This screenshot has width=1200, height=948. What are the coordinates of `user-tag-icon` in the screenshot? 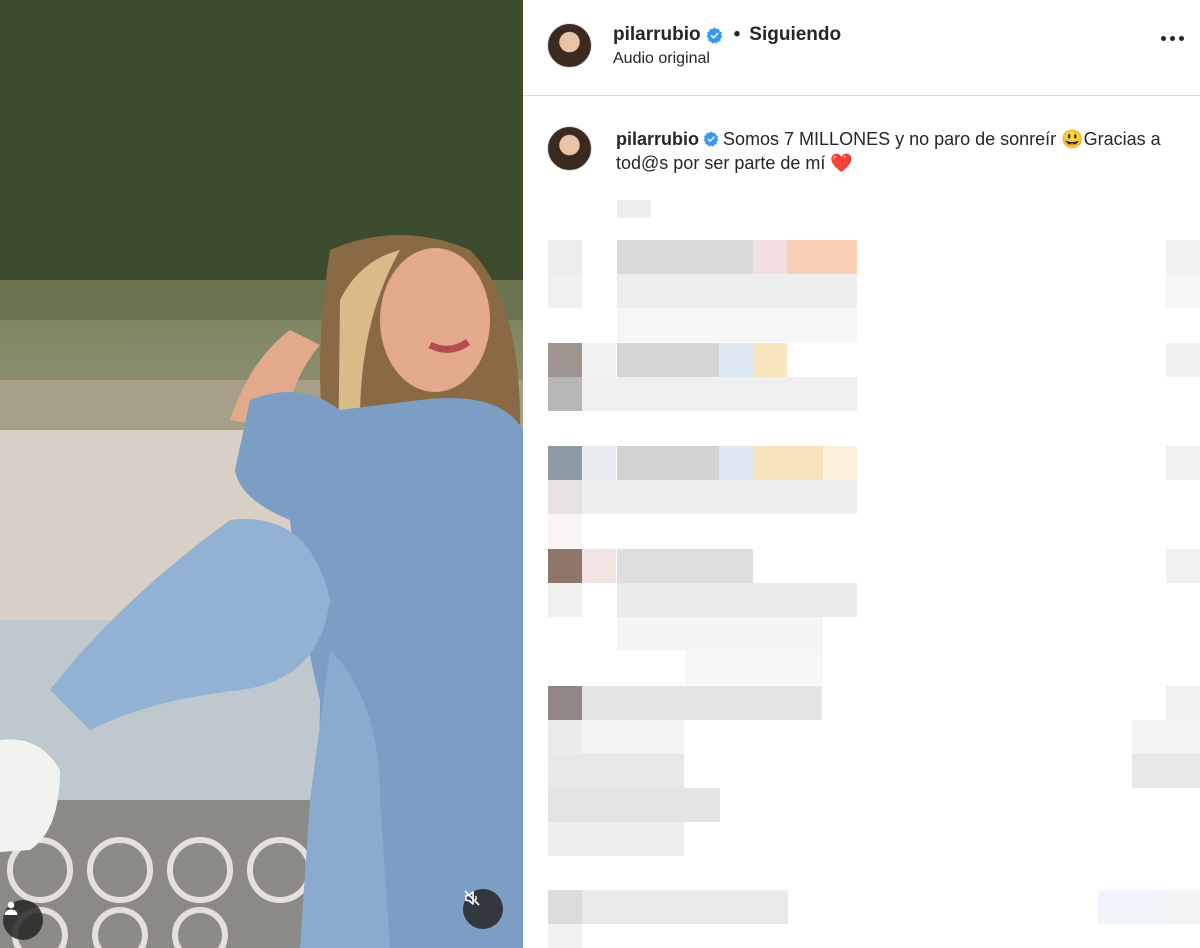 It's located at (11, 908).